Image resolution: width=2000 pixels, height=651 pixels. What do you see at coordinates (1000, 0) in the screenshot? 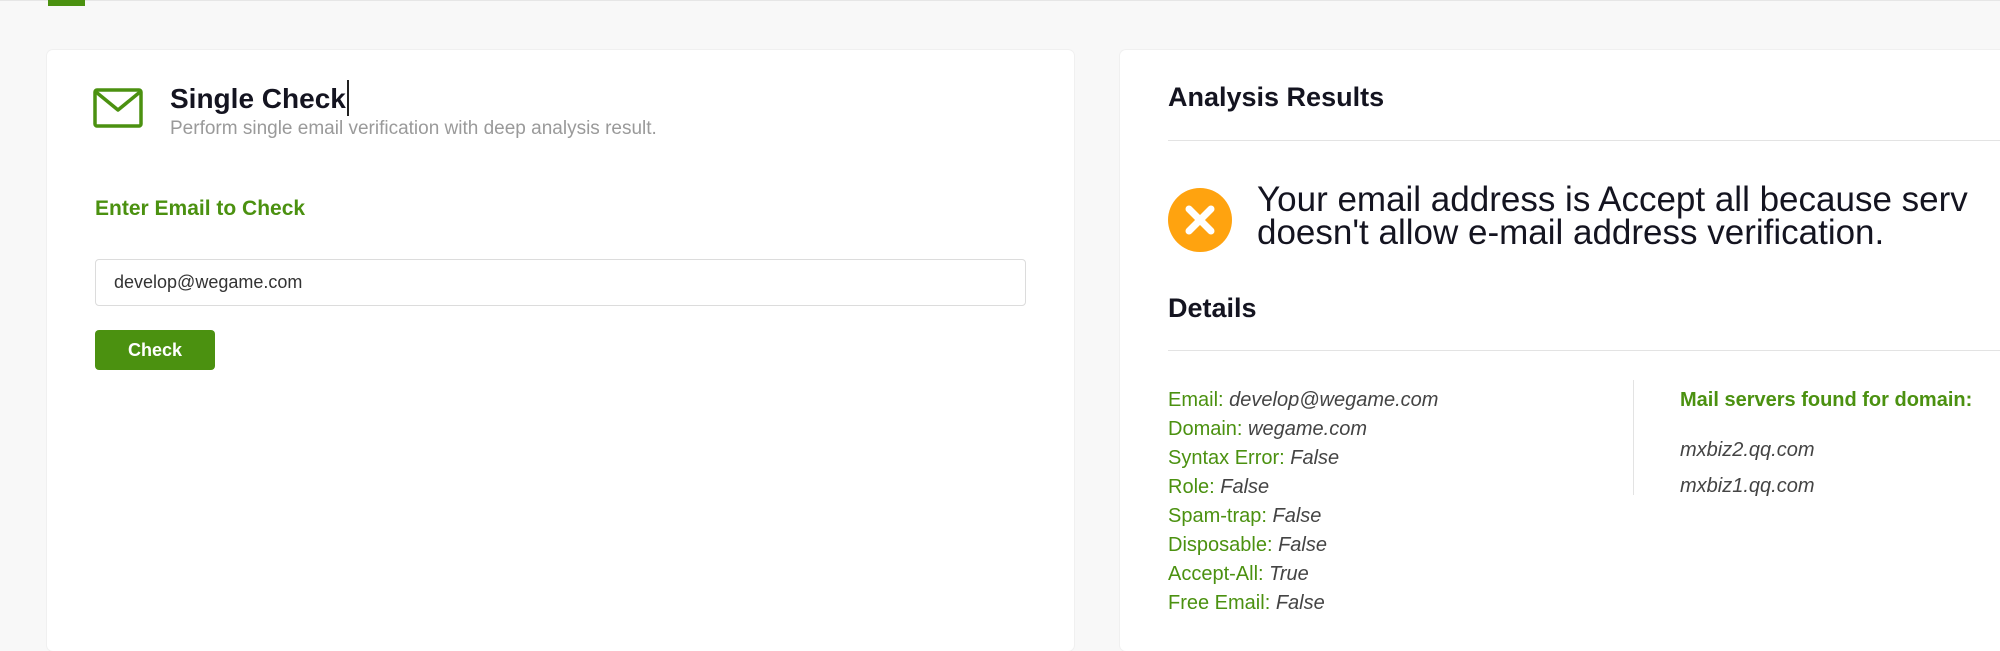
I see `top-border` at bounding box center [1000, 0].